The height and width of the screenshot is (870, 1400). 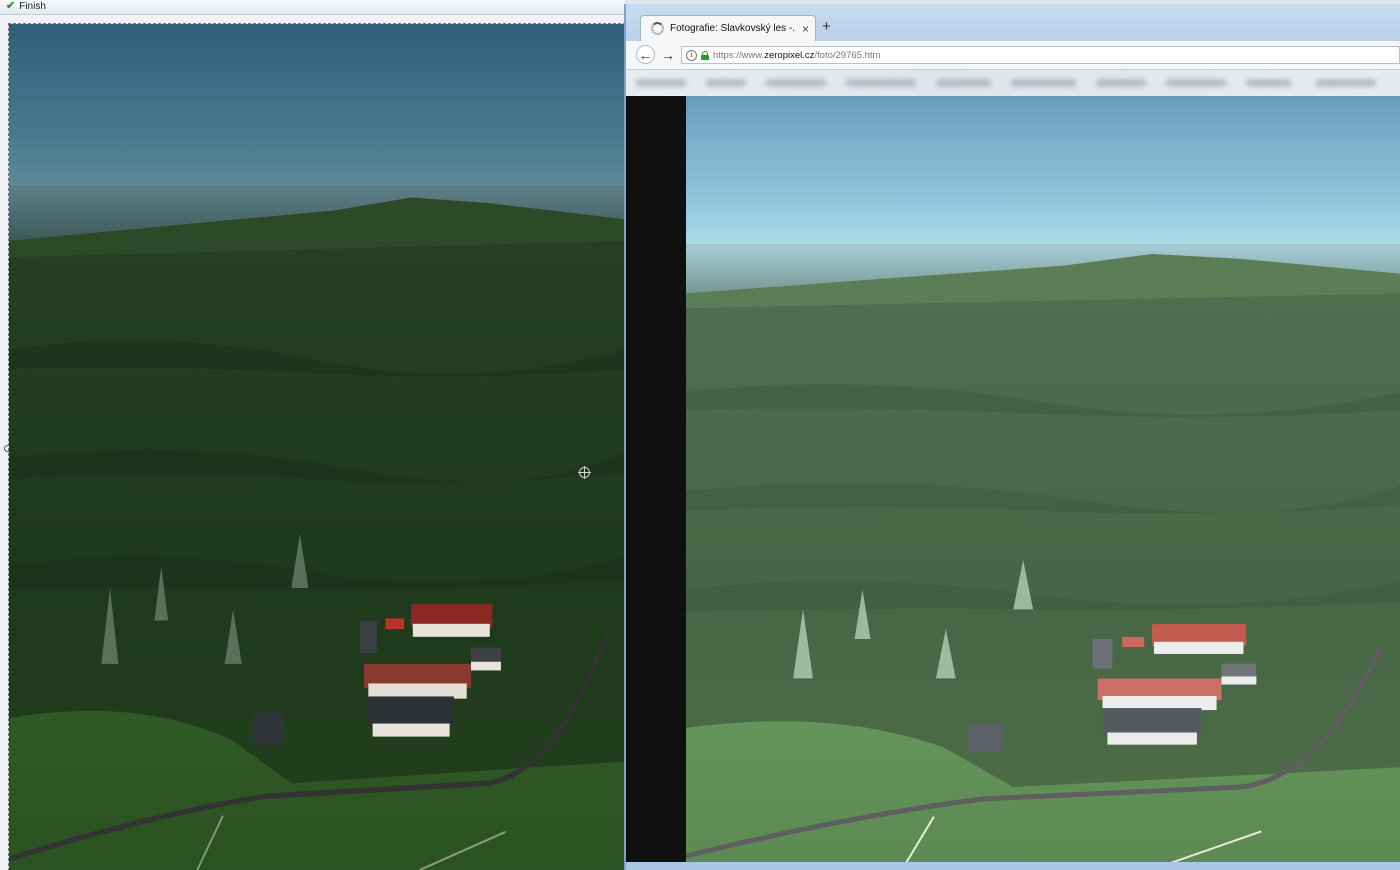 I want to click on finish-label: Finish, so click(x=32, y=6).